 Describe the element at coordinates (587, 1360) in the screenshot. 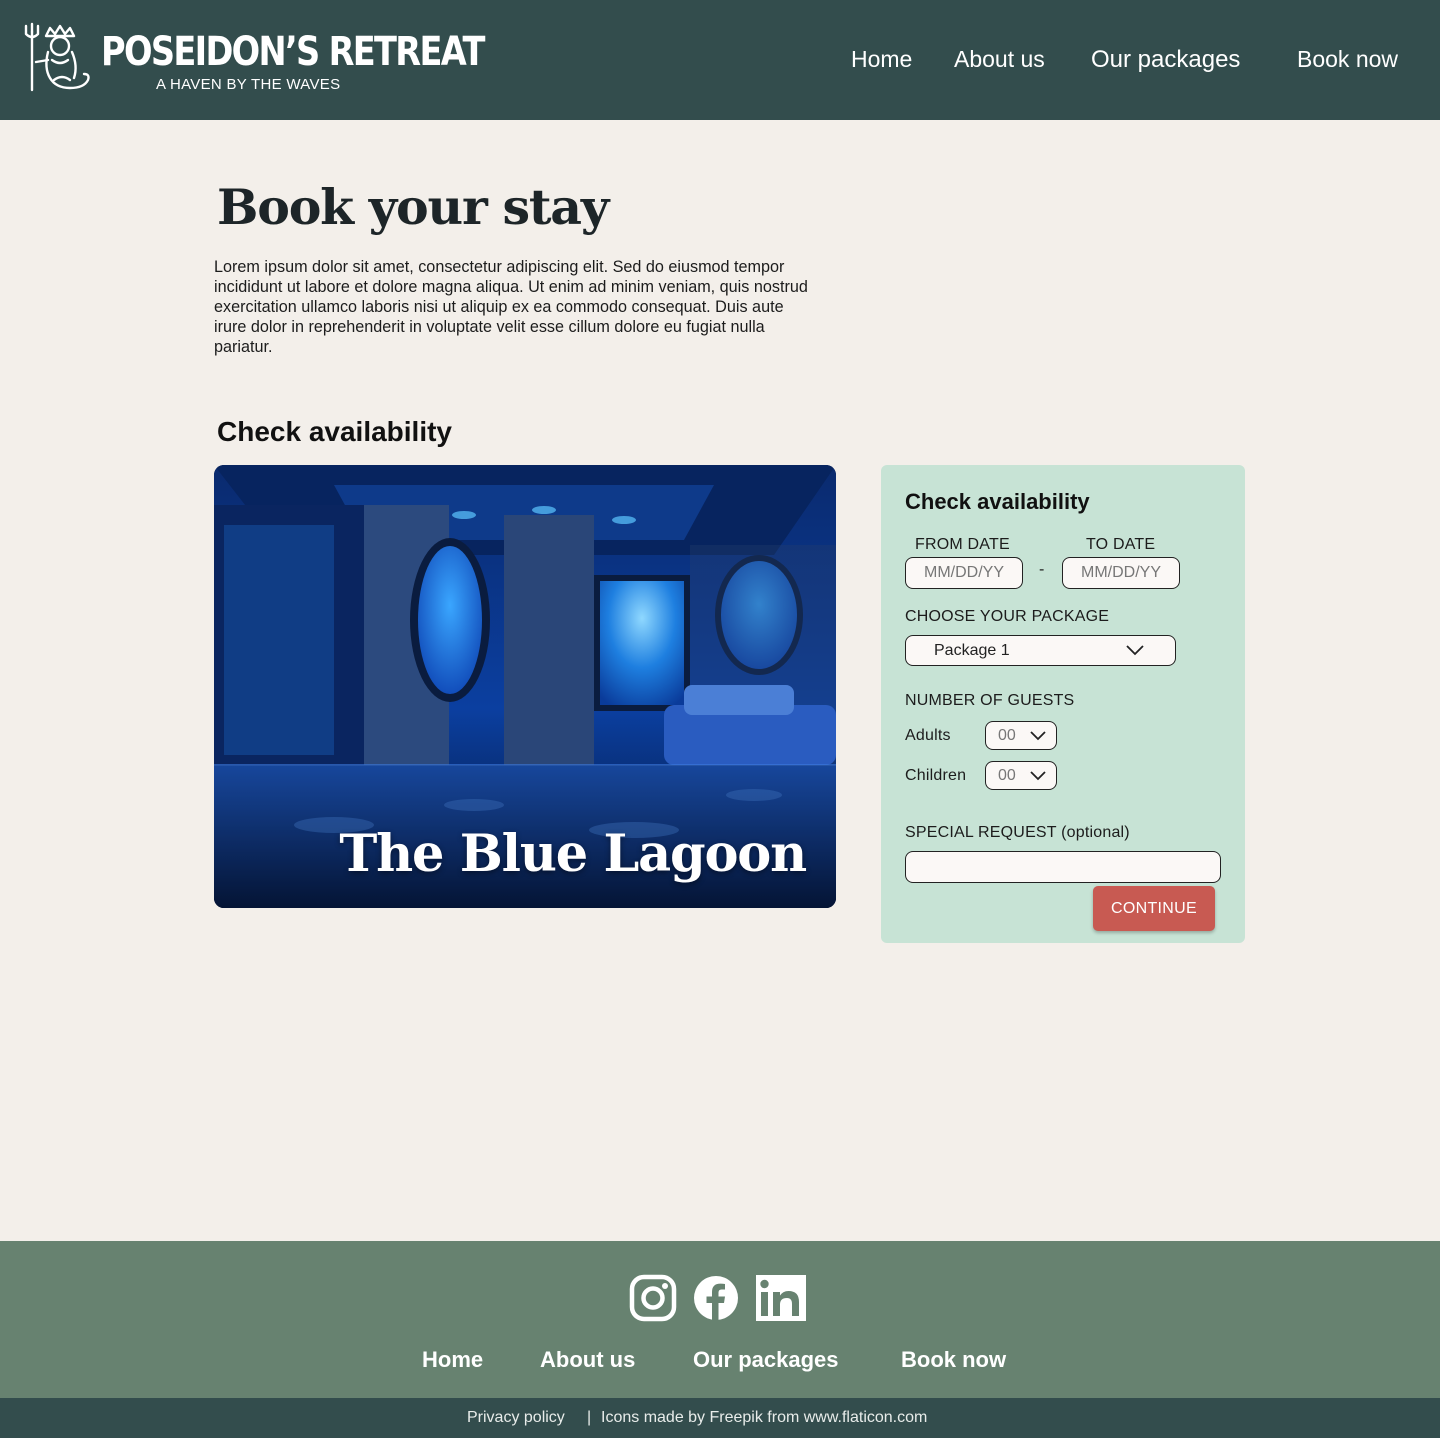

I see `footer-nav-about-us: About us` at that location.